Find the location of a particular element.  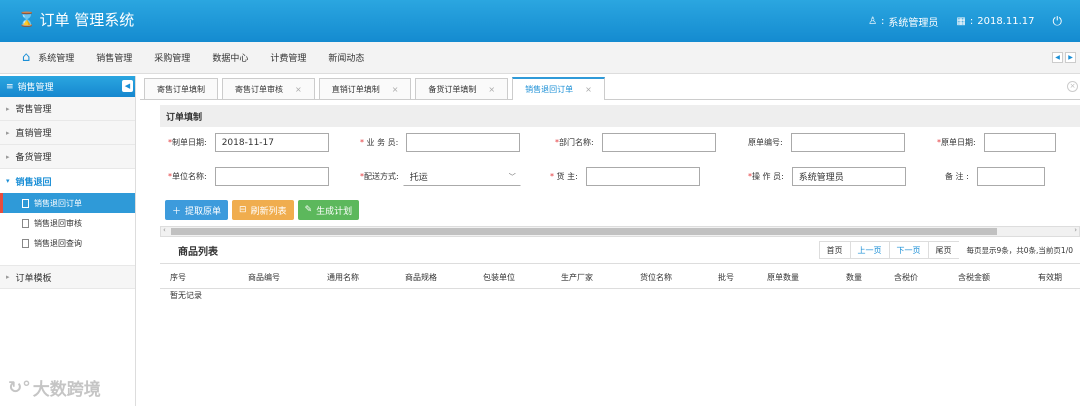

collapse-sidebar-icon: ◀ is located at coordinates (127, 86).